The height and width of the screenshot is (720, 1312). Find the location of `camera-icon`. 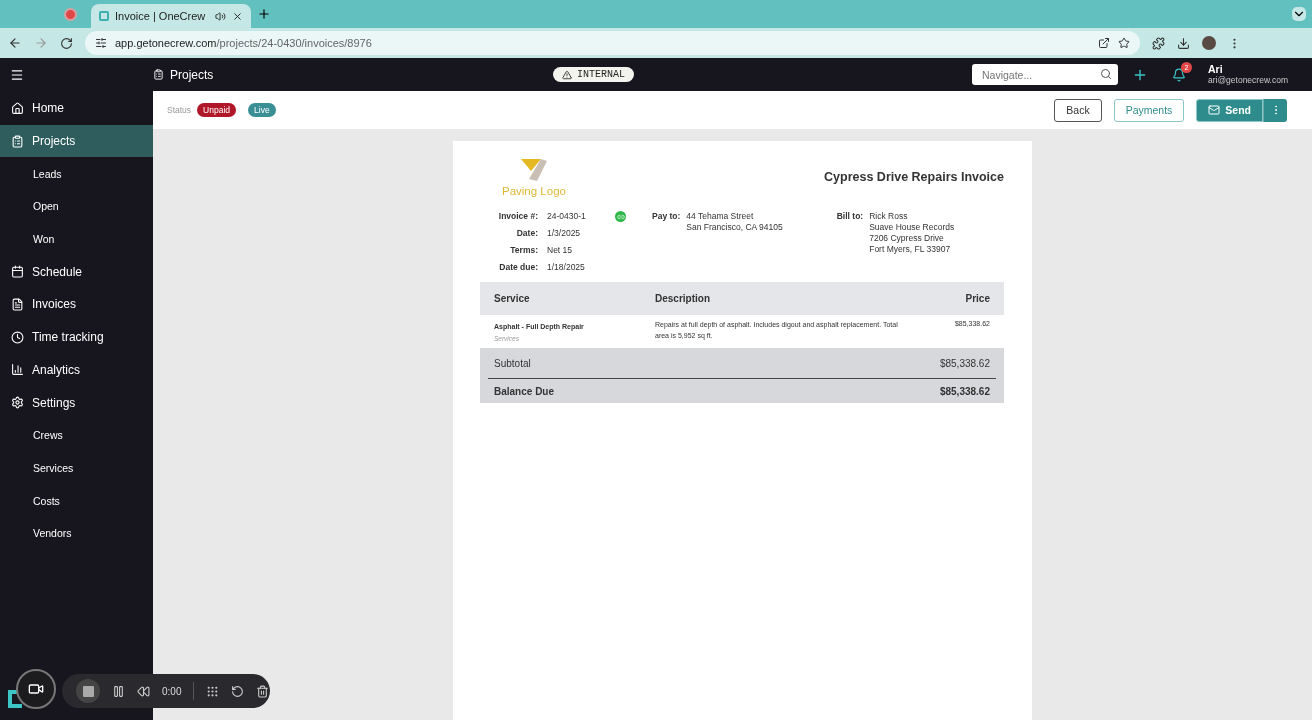

camera-icon is located at coordinates (36, 689).